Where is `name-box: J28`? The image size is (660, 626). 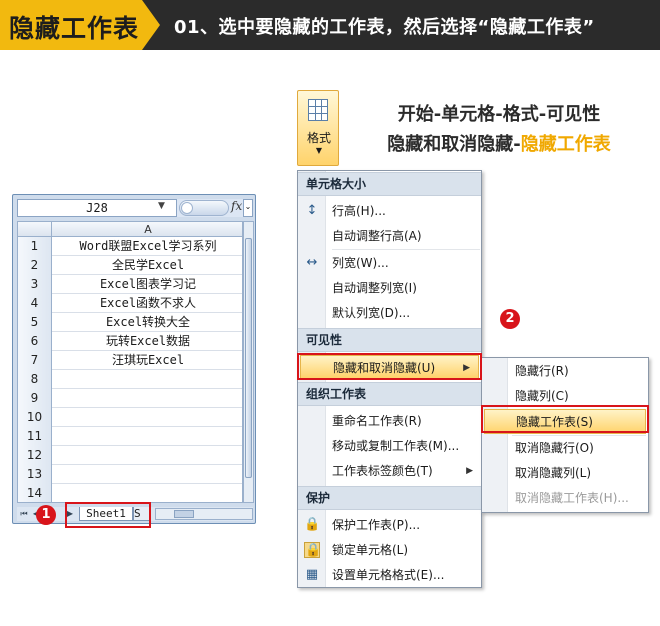
name-box: J28 is located at coordinates (97, 208).